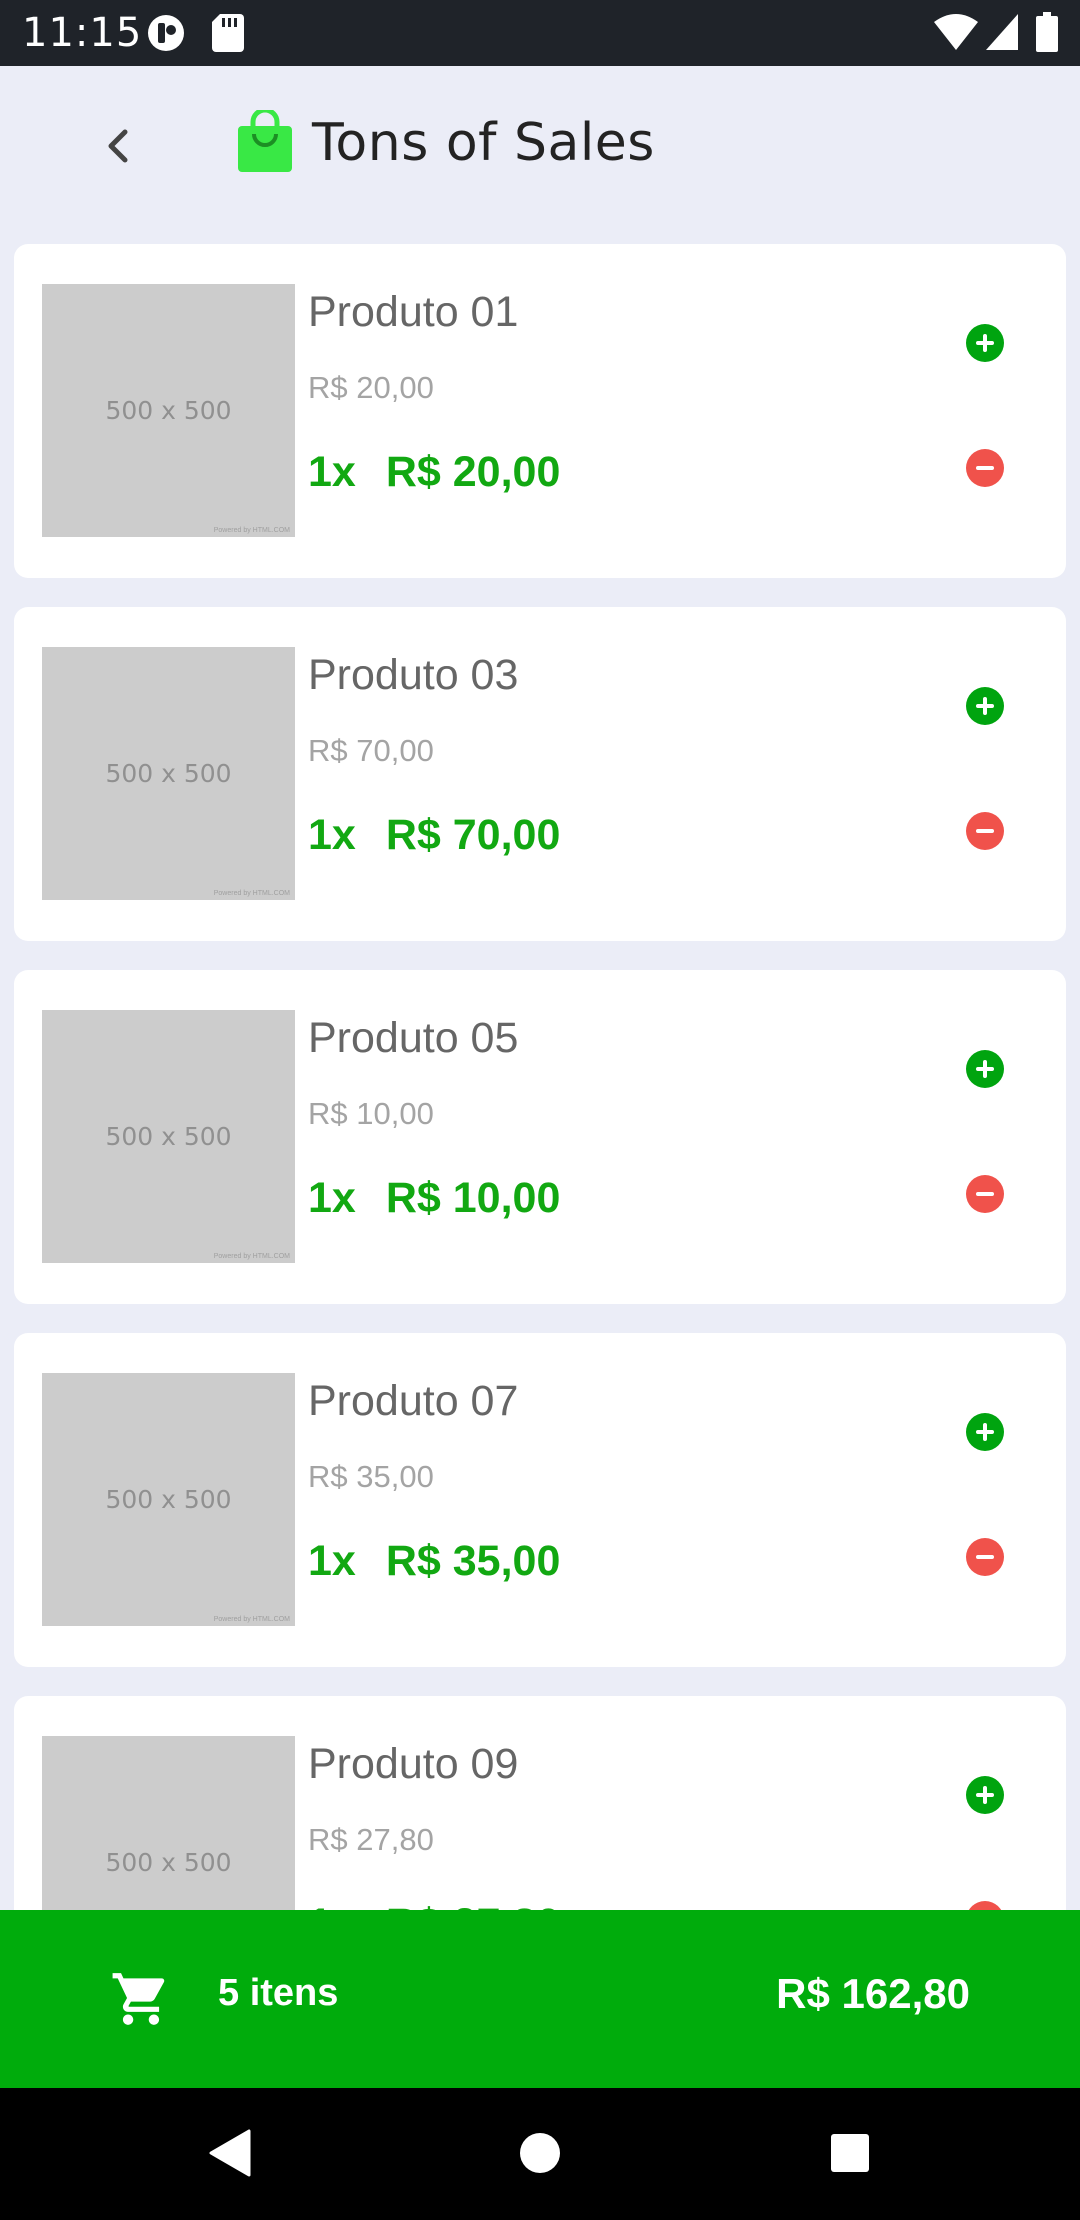  I want to click on cart-summary-bar: 5 itens R$ 162,80, so click(540, 1999).